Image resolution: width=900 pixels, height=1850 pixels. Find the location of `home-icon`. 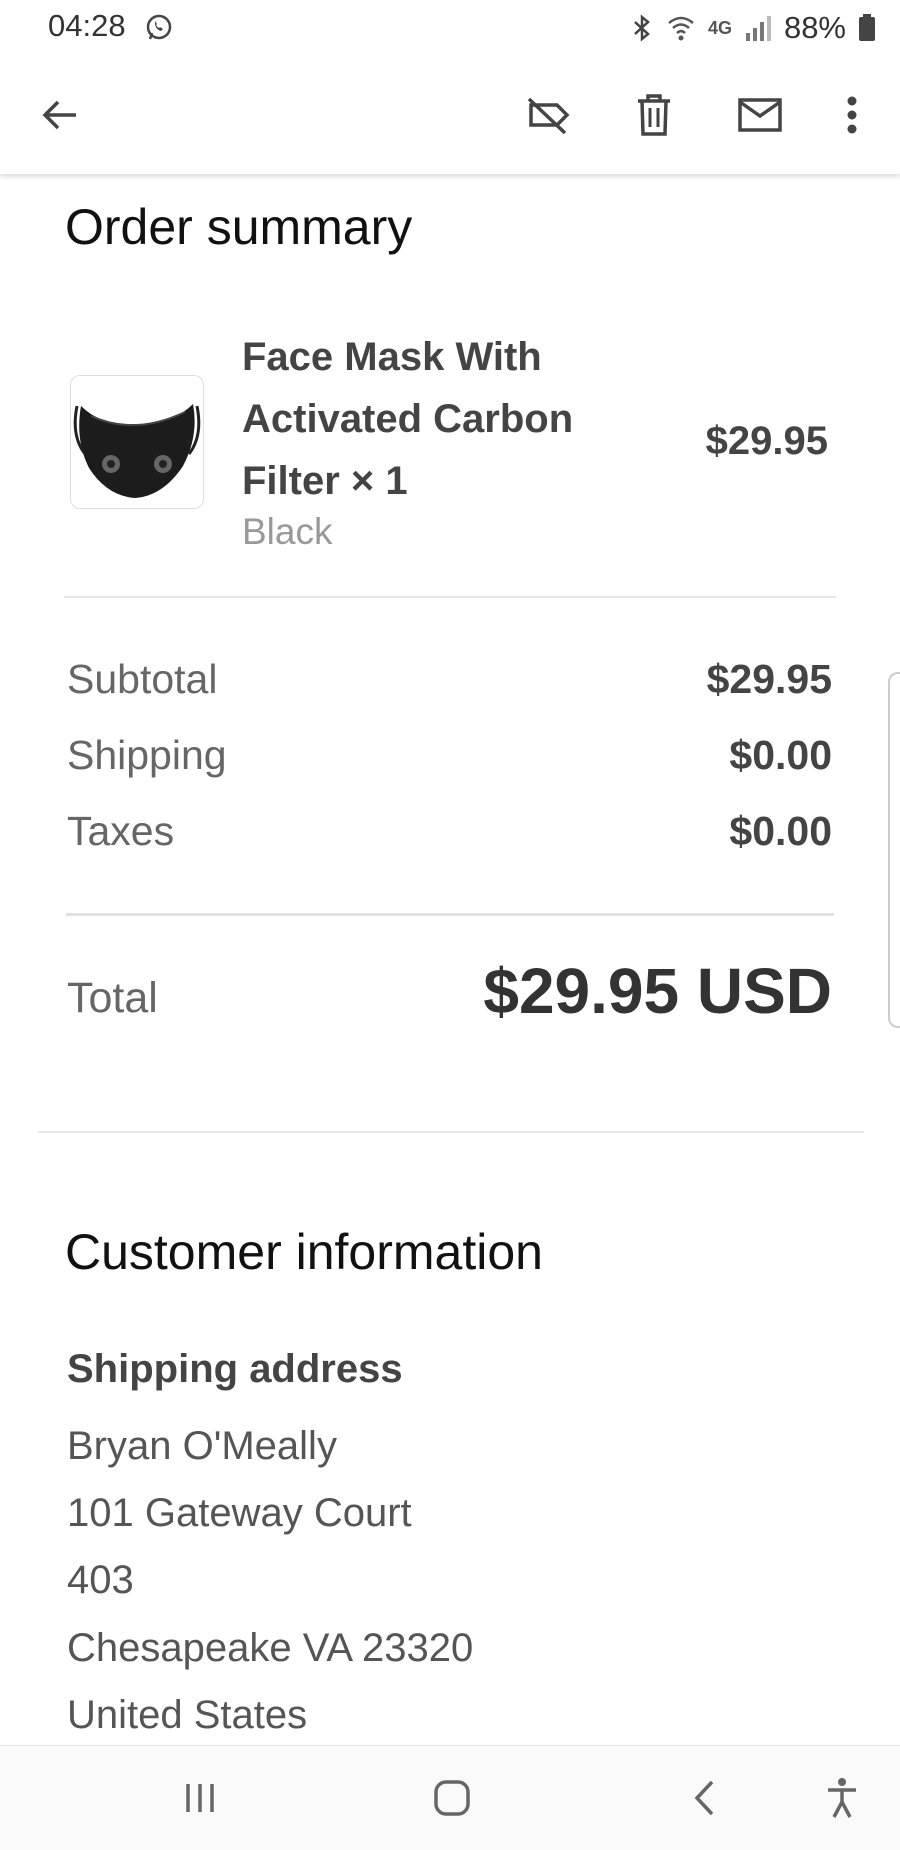

home-icon is located at coordinates (452, 1798).